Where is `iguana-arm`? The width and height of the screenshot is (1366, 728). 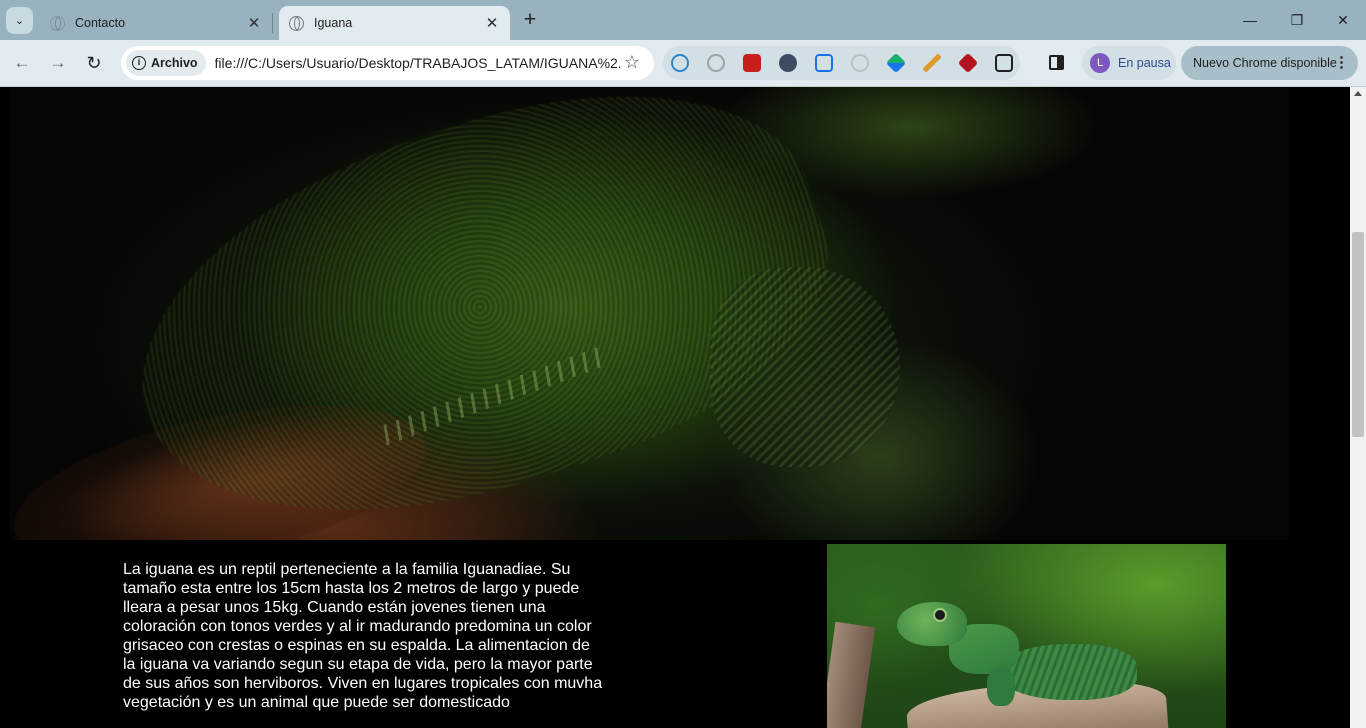 iguana-arm is located at coordinates (1001, 687).